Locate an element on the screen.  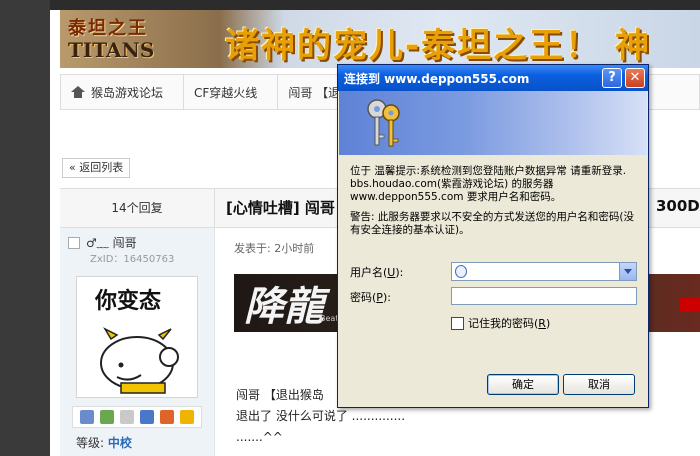
logo-cn: 泰坦之王 is located at coordinates (108, 28).